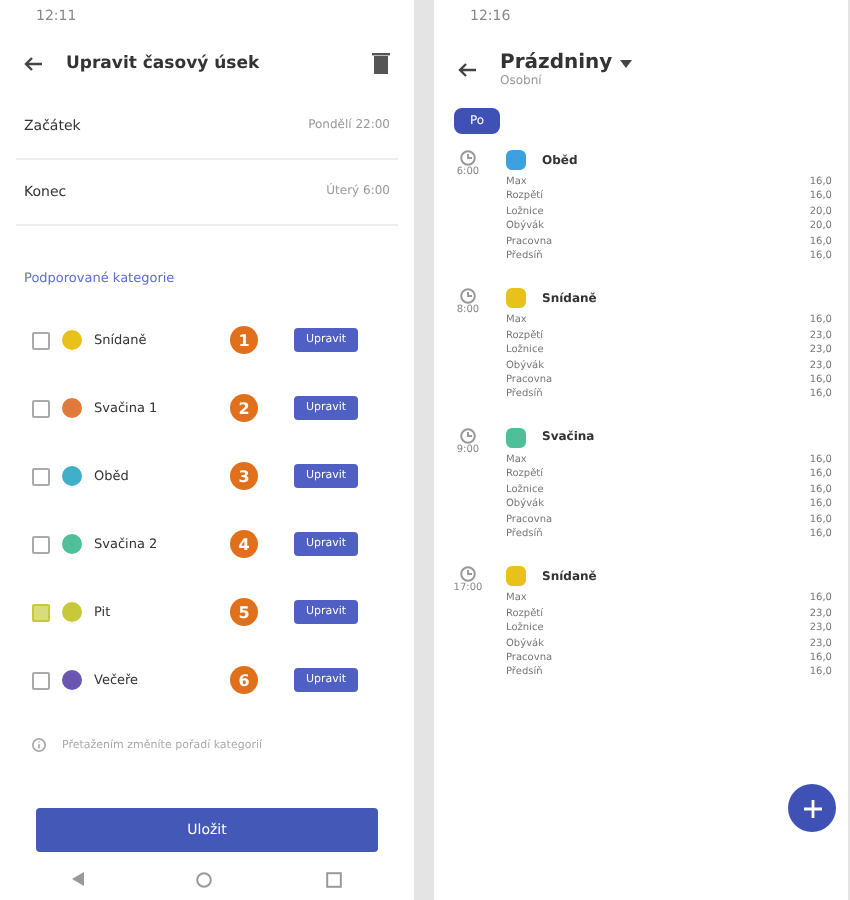 Image resolution: width=850 pixels, height=900 pixels. I want to click on number-badge: 3, so click(244, 476).